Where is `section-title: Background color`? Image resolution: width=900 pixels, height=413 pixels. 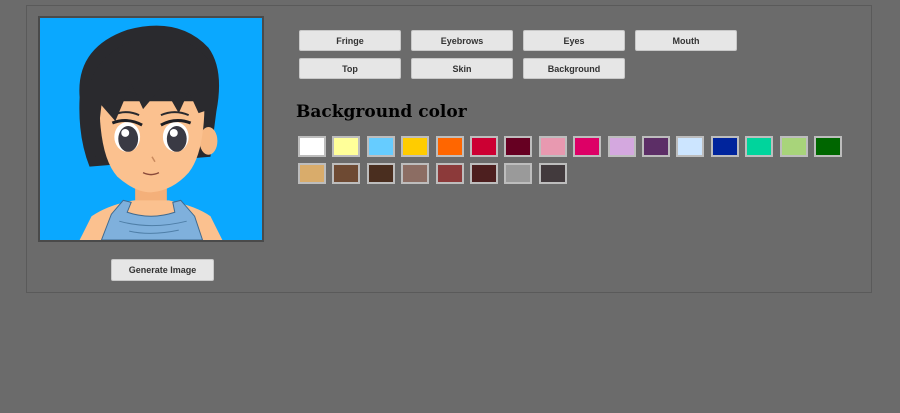 section-title: Background color is located at coordinates (381, 112).